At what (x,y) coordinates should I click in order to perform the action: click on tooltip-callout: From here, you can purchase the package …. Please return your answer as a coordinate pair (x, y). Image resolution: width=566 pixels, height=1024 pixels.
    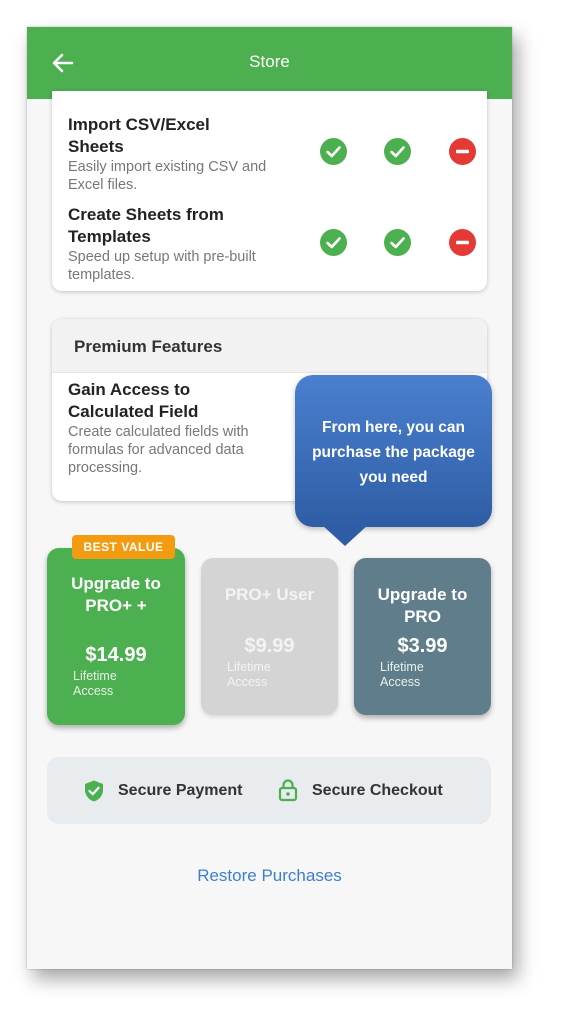
    Looking at the image, I should click on (393, 451).